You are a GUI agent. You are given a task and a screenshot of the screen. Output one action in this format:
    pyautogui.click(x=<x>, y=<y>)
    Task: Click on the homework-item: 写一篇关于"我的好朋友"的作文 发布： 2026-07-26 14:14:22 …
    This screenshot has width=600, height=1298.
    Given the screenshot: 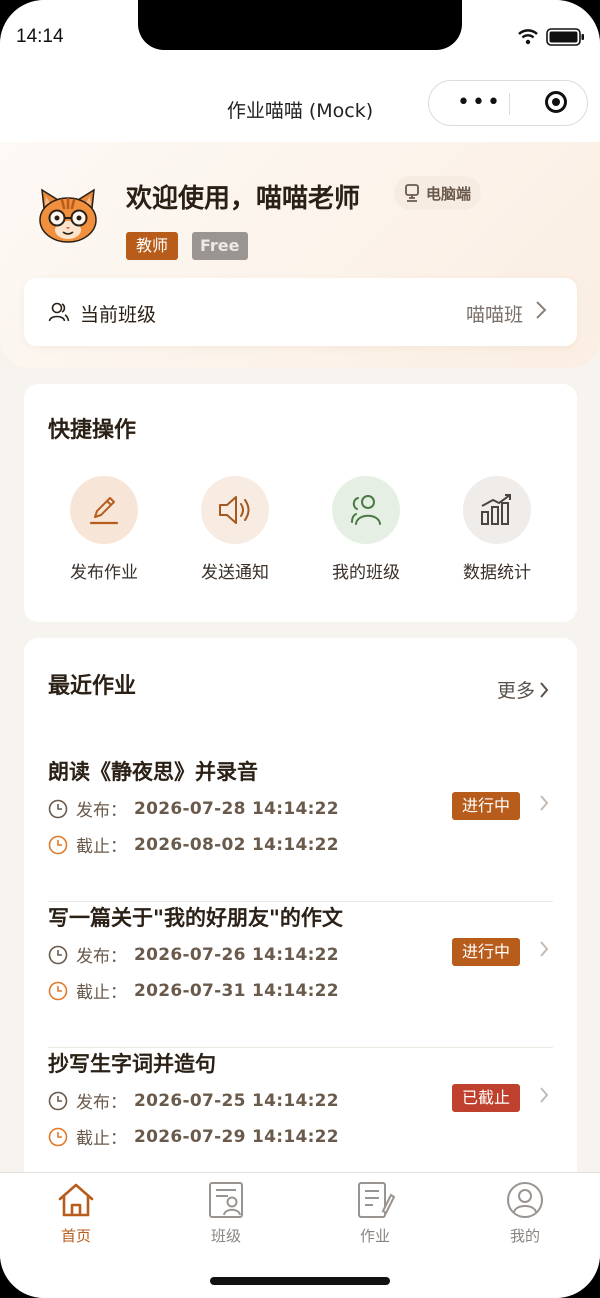 What is the action you would take?
    pyautogui.click(x=300, y=975)
    